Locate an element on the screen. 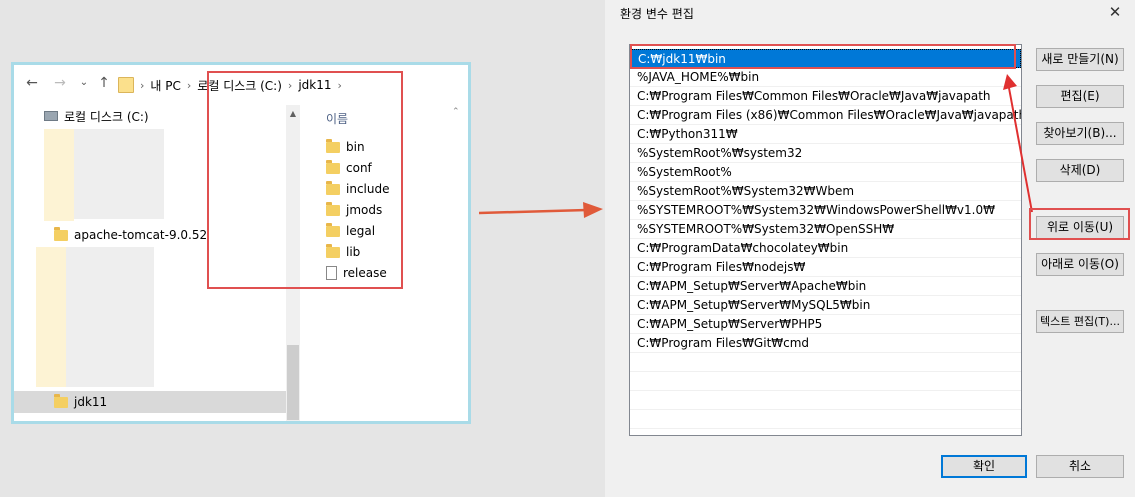 Image resolution: width=1135 pixels, height=497 pixels. new-button: 새로 만들기(N) is located at coordinates (1080, 59).